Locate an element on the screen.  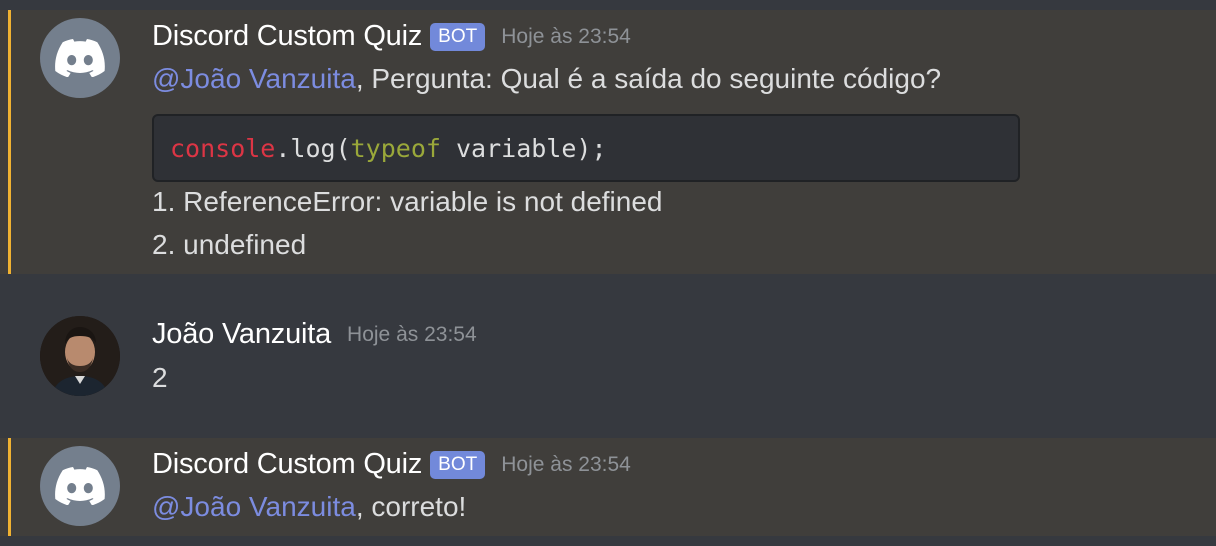
quiz-option-2: 2. undefined is located at coordinates (229, 244).